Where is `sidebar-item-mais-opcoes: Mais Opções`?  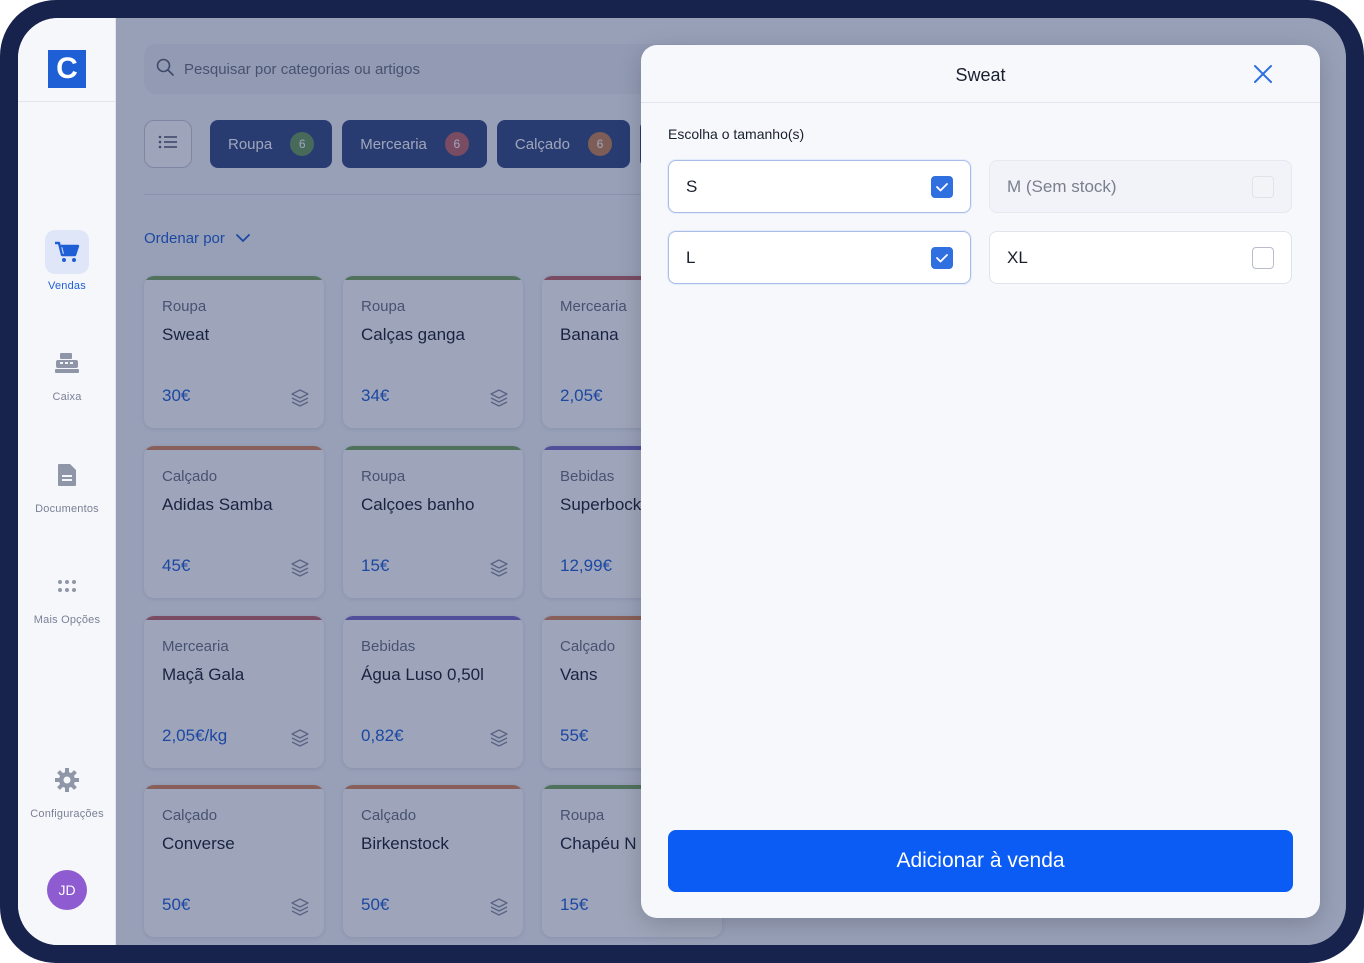
sidebar-item-mais-opcoes: Mais Opções is located at coordinates (67, 595).